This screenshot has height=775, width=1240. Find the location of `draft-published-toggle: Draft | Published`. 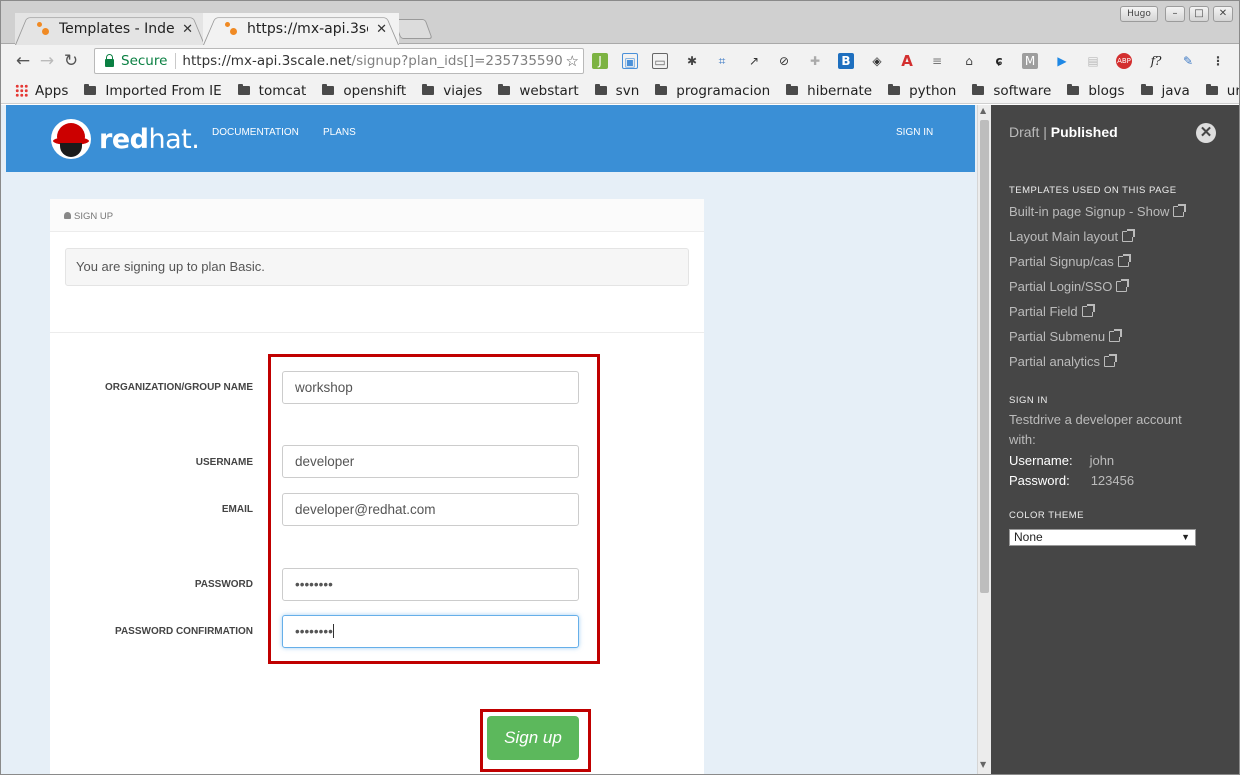

draft-published-toggle: Draft | Published is located at coordinates (1063, 132).